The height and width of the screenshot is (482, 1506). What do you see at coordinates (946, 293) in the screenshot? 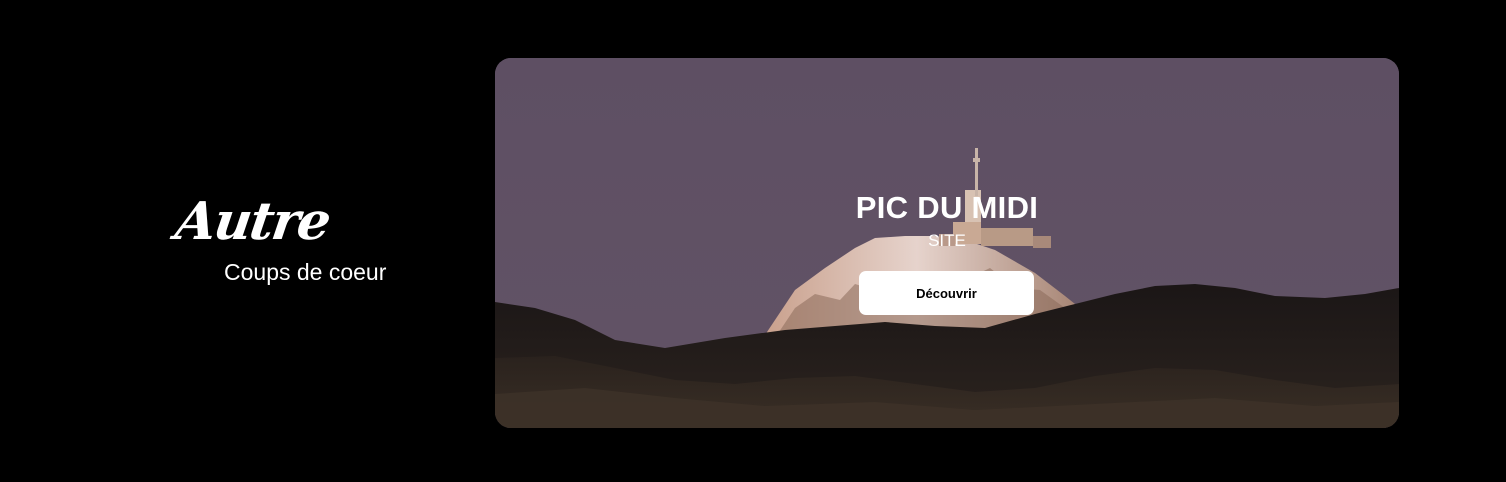
I see `discover-button: Découvrir` at bounding box center [946, 293].